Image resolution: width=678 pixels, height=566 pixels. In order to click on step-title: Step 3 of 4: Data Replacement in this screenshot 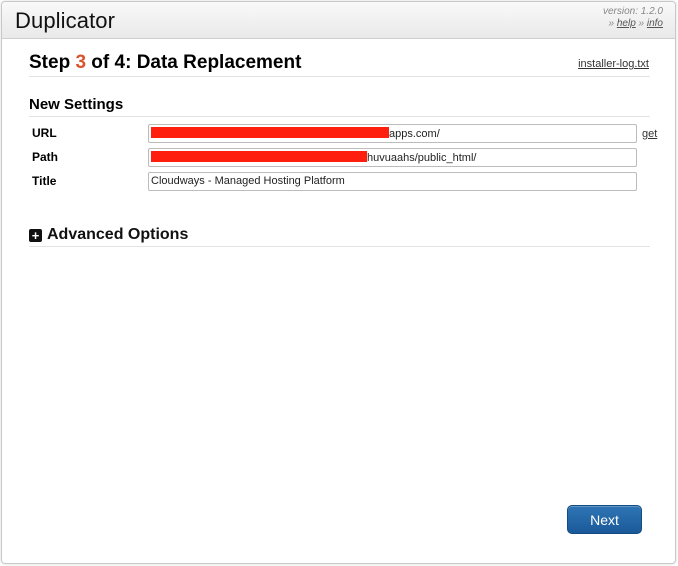, I will do `click(165, 62)`.